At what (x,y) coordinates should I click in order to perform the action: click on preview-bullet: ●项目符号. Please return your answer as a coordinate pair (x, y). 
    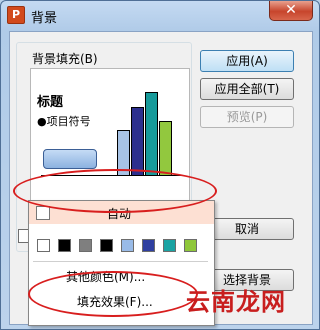
    Looking at the image, I should click on (64, 121).